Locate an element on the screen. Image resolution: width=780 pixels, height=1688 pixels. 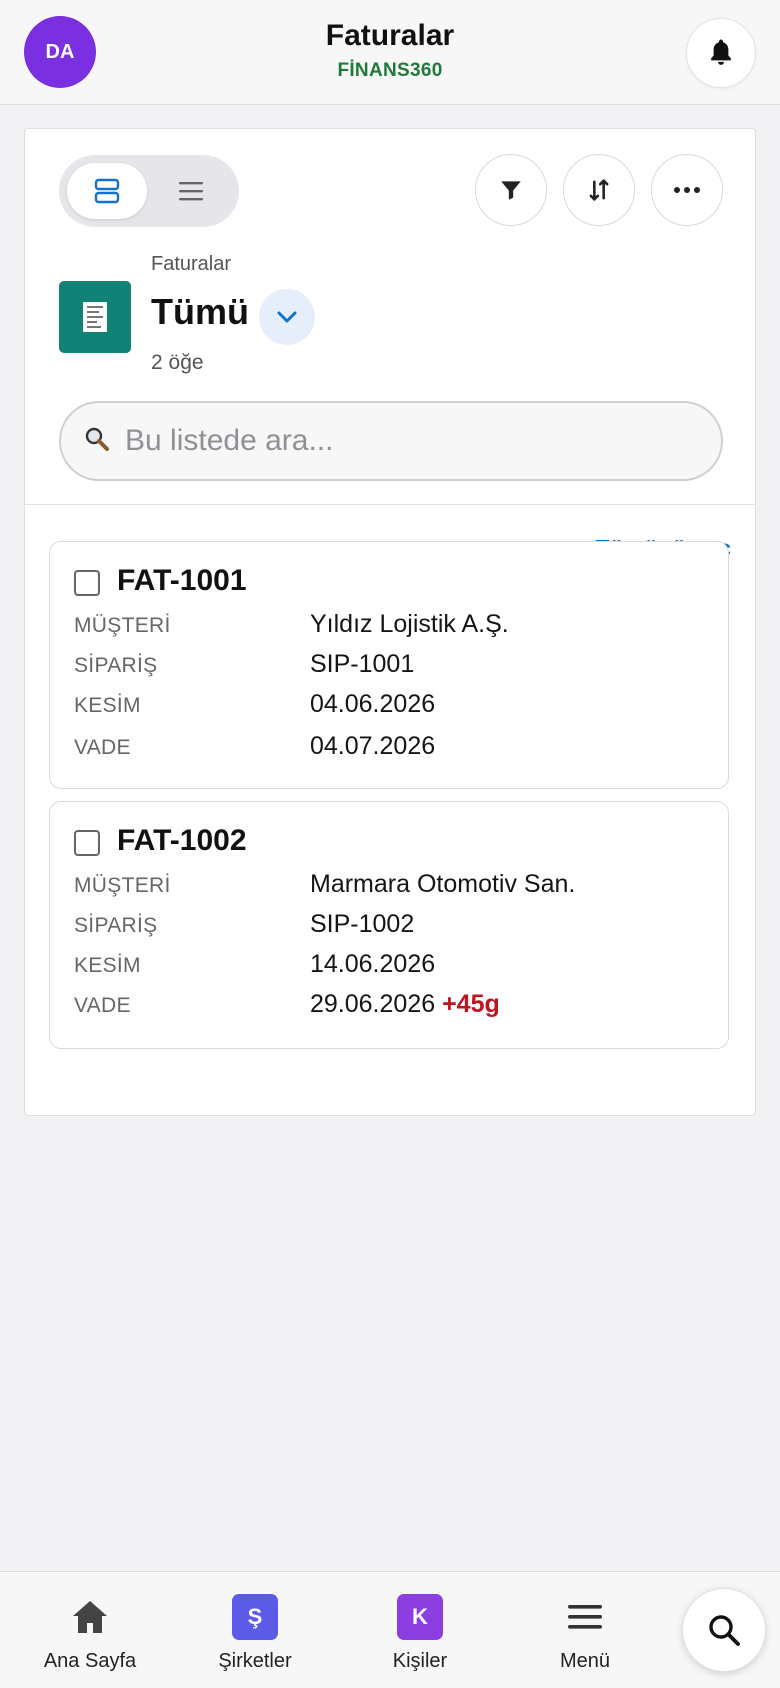
overdue-badge: +45g is located at coordinates (471, 1004).